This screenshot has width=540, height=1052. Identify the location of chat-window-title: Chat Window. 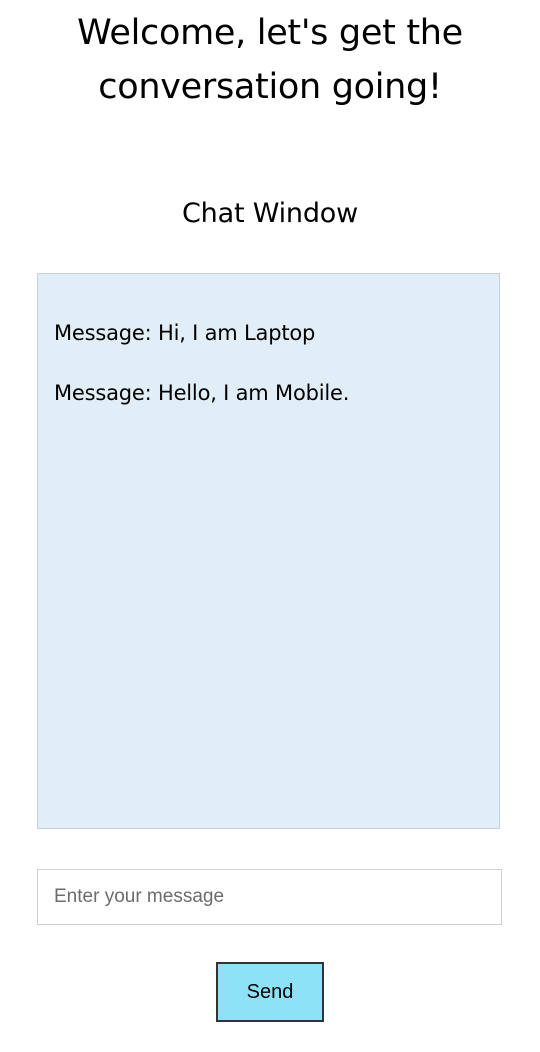
(270, 213).